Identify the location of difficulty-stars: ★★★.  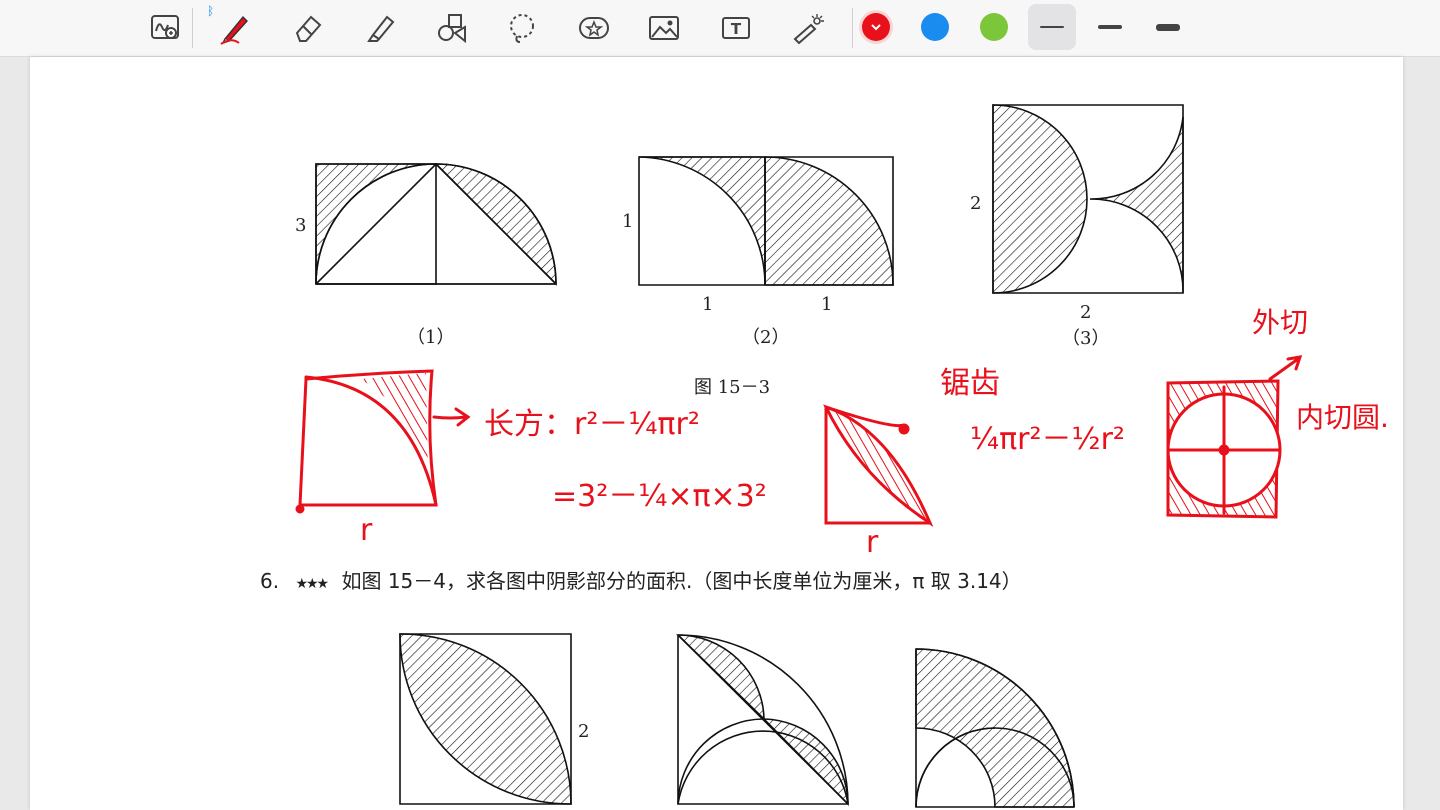
(312, 584).